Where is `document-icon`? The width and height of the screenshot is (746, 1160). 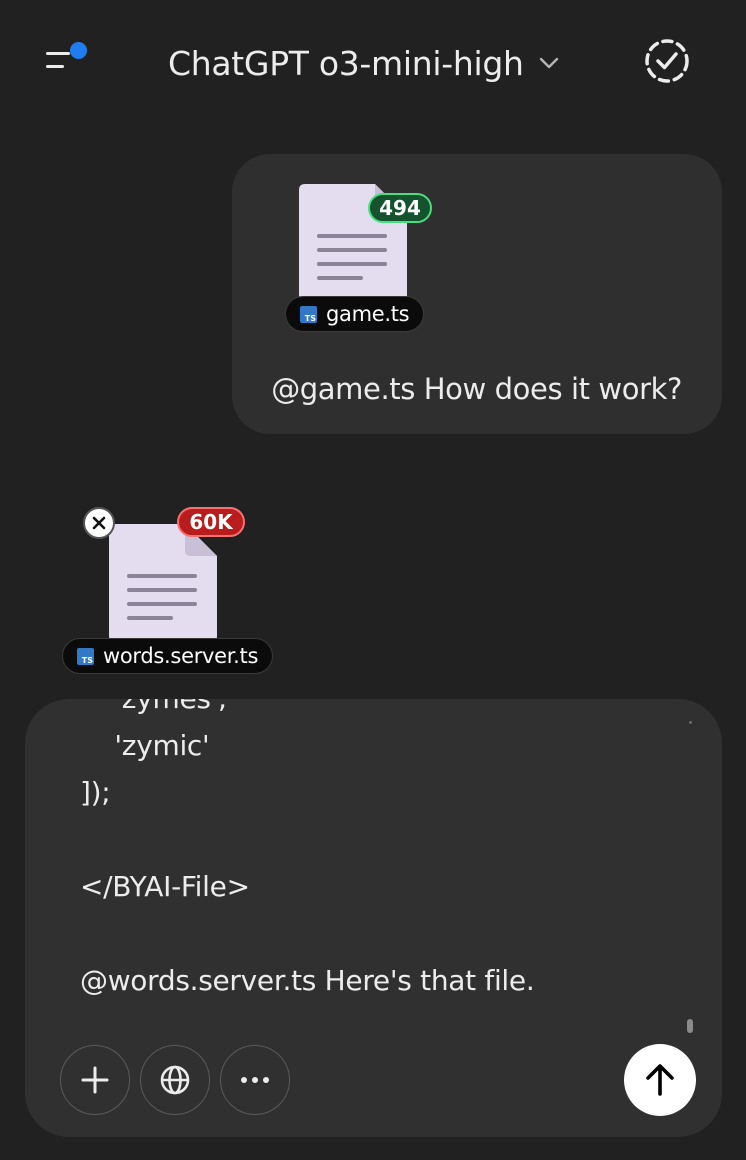 document-icon is located at coordinates (163, 583).